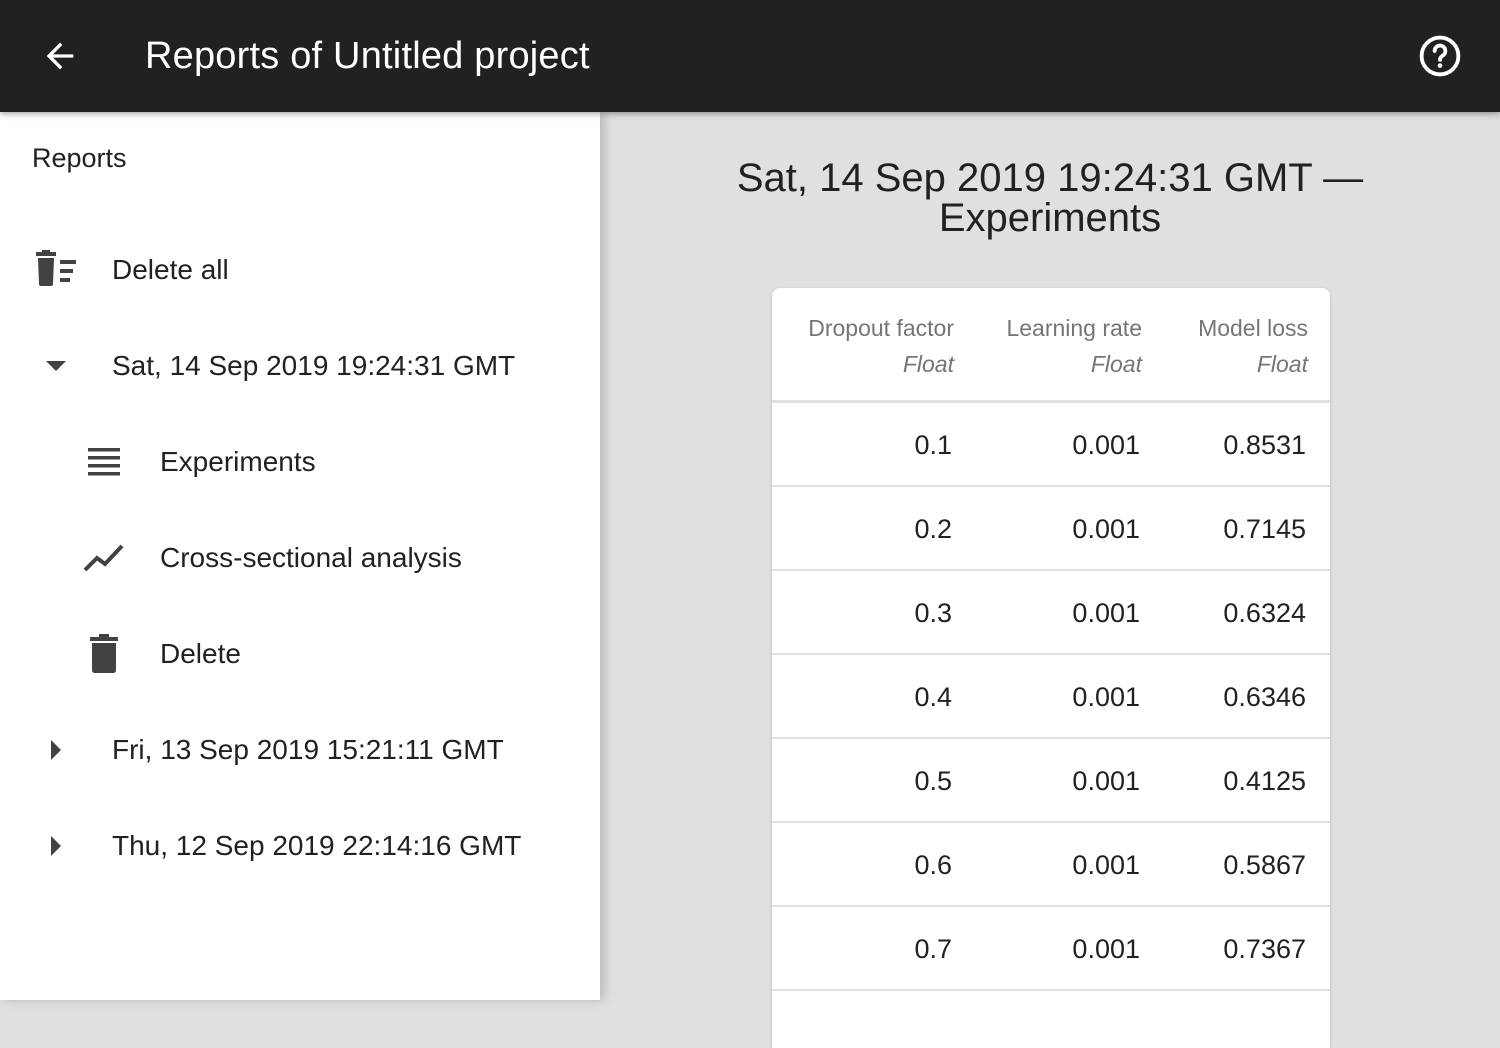  Describe the element at coordinates (1050, 178) in the screenshot. I see `report-title-line-1: Sat, 14 Sep 2019 19:24:31 GMT —` at that location.